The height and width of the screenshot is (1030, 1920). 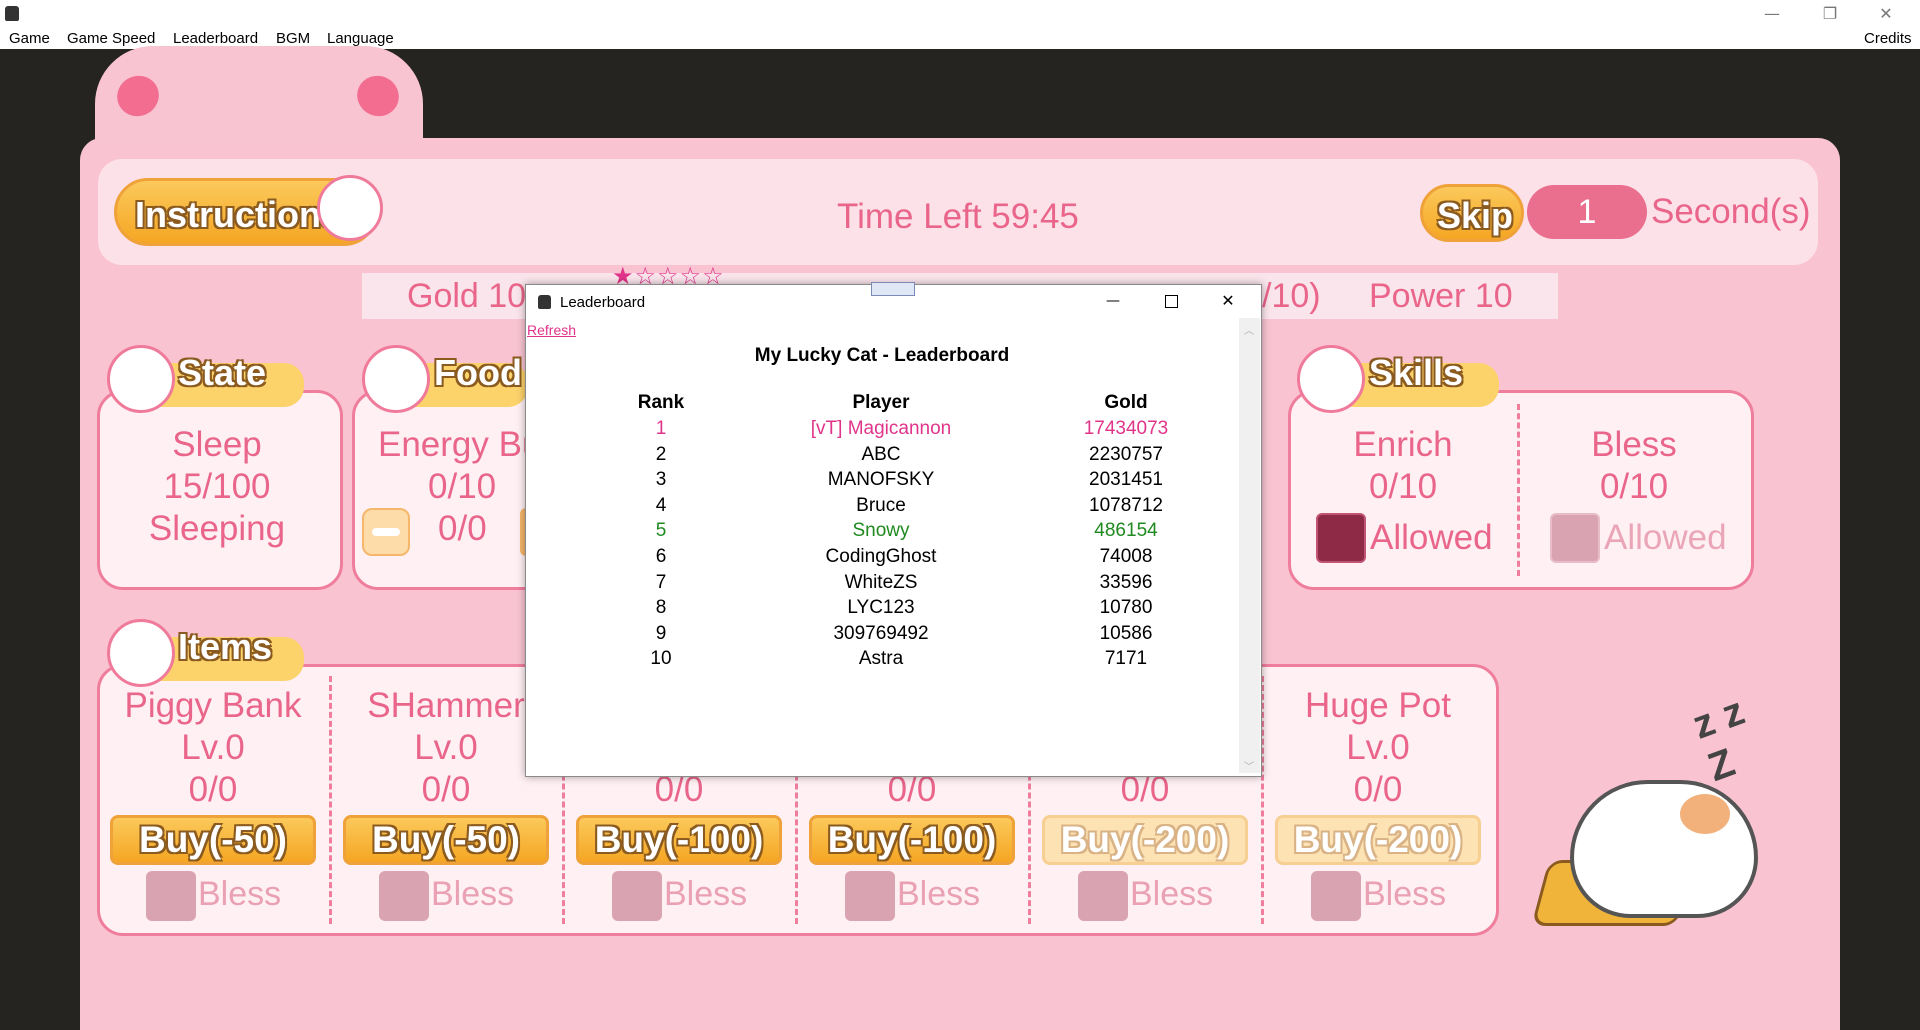 What do you see at coordinates (661, 659) in the screenshot?
I see `cell-rank: 10` at bounding box center [661, 659].